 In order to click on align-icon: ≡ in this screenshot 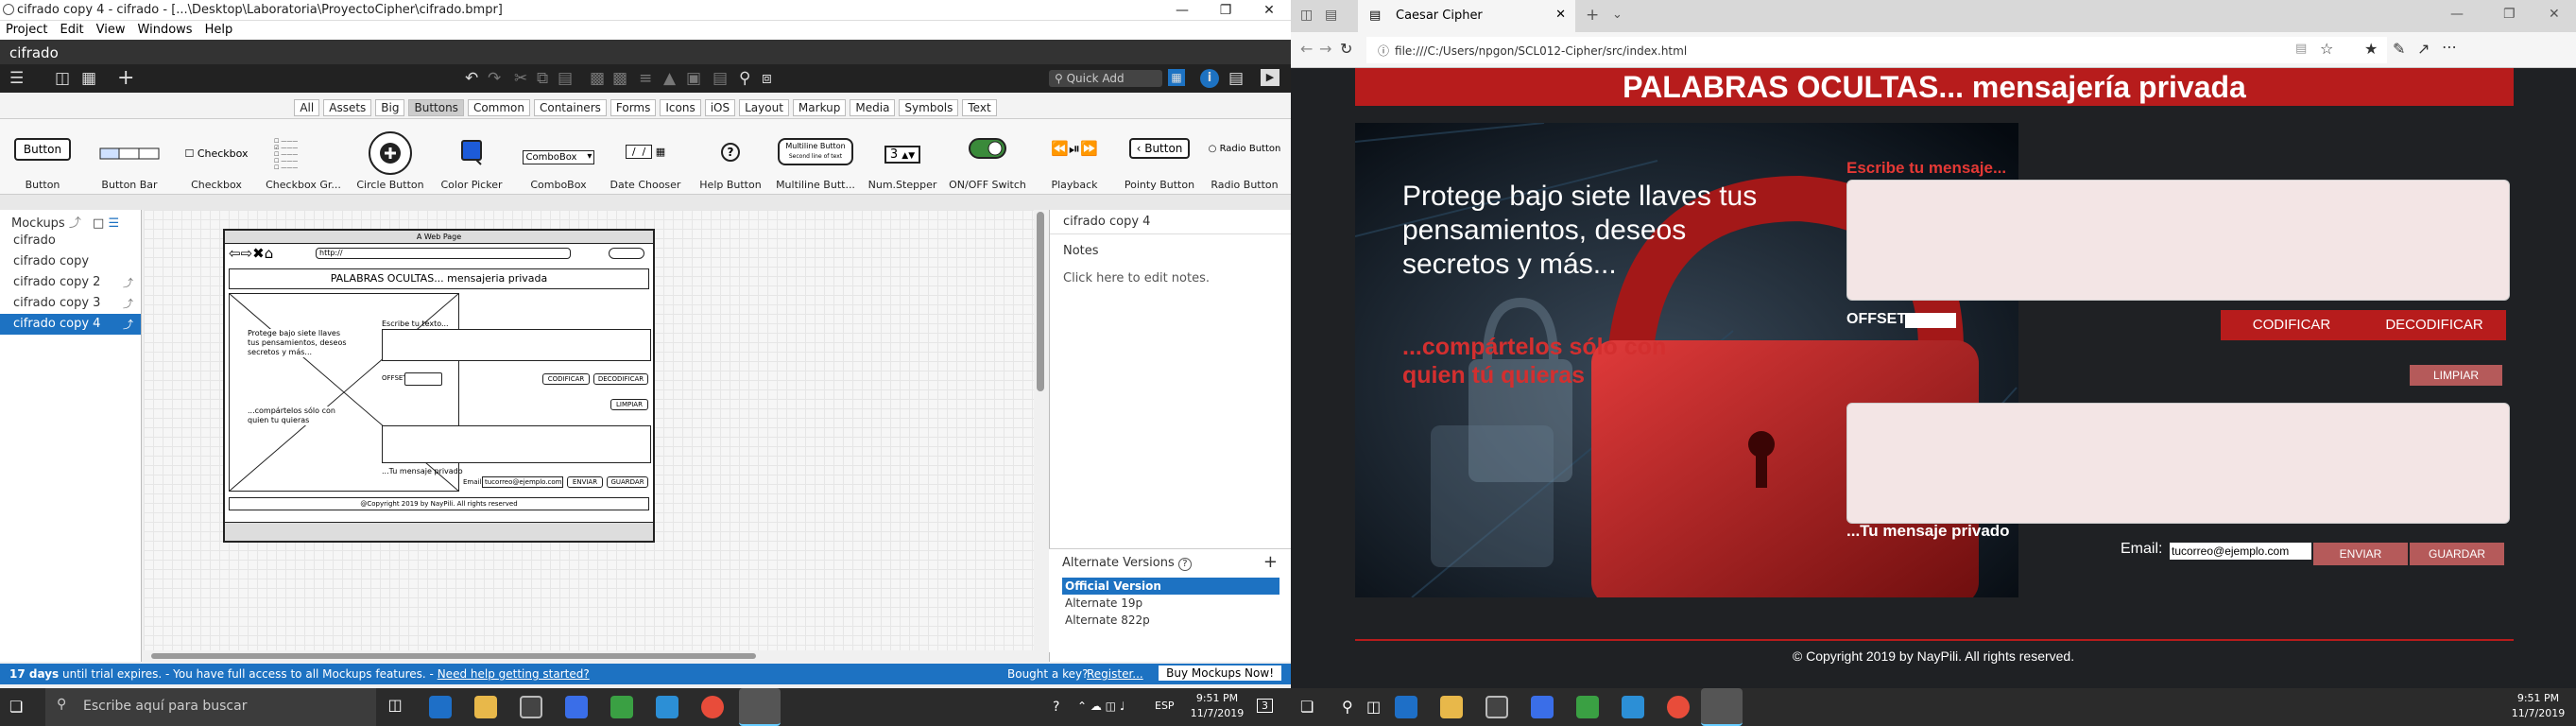, I will do `click(645, 79)`.